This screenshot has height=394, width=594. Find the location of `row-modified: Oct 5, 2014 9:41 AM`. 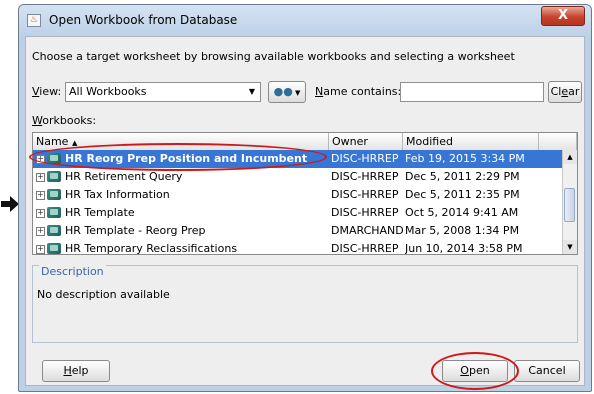

row-modified: Oct 5, 2014 9:41 AM is located at coordinates (462, 212).